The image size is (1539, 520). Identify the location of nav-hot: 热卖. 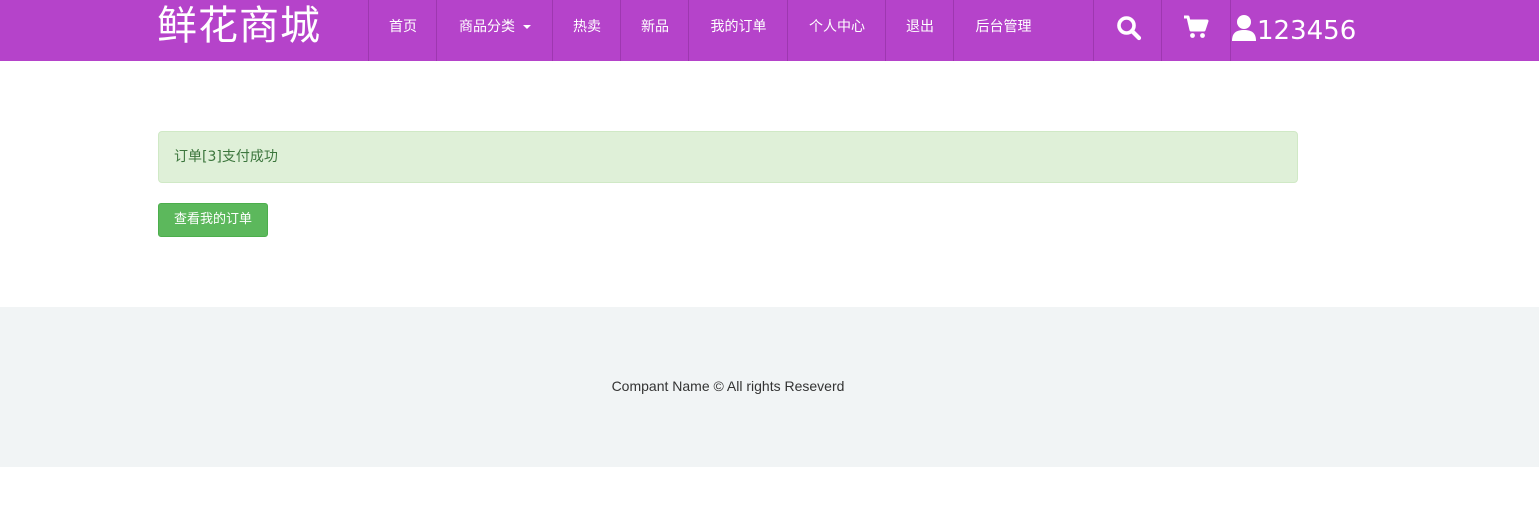
(586, 30).